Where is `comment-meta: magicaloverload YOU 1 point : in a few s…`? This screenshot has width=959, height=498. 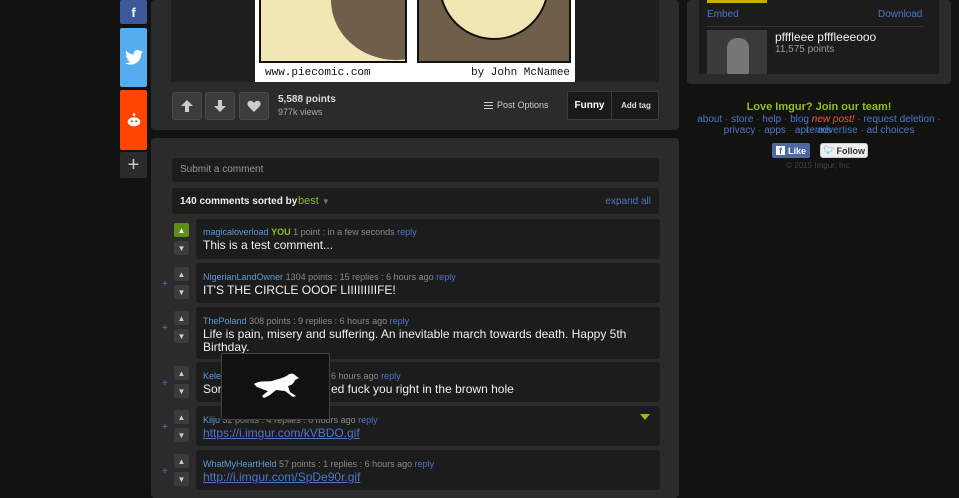 comment-meta: magicaloverload YOU 1 point : in a few s… is located at coordinates (310, 232).